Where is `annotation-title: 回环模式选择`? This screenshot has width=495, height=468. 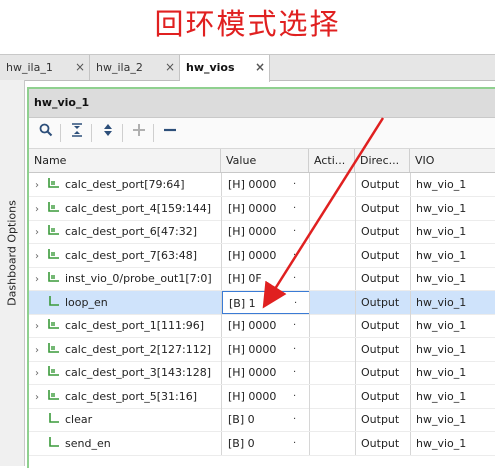
annotation-title: 回环模式选择 is located at coordinates (247, 24).